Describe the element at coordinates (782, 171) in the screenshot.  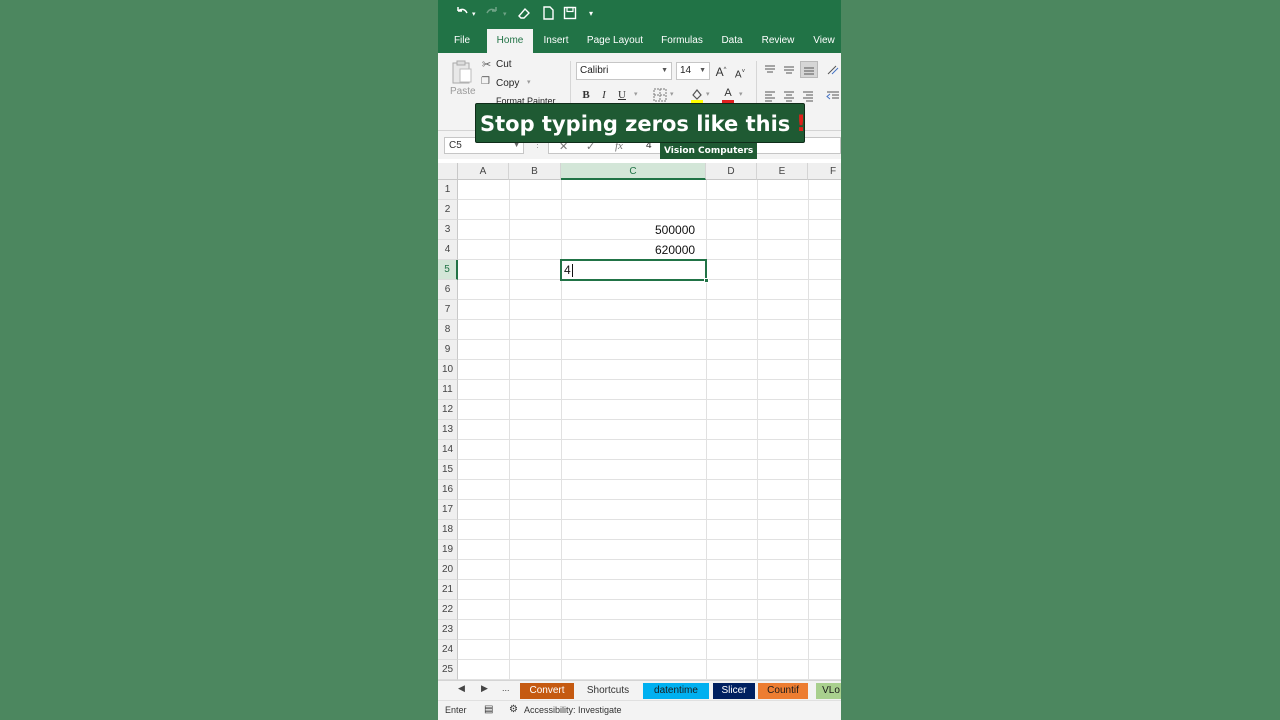
I see `column-header-e: E` at that location.